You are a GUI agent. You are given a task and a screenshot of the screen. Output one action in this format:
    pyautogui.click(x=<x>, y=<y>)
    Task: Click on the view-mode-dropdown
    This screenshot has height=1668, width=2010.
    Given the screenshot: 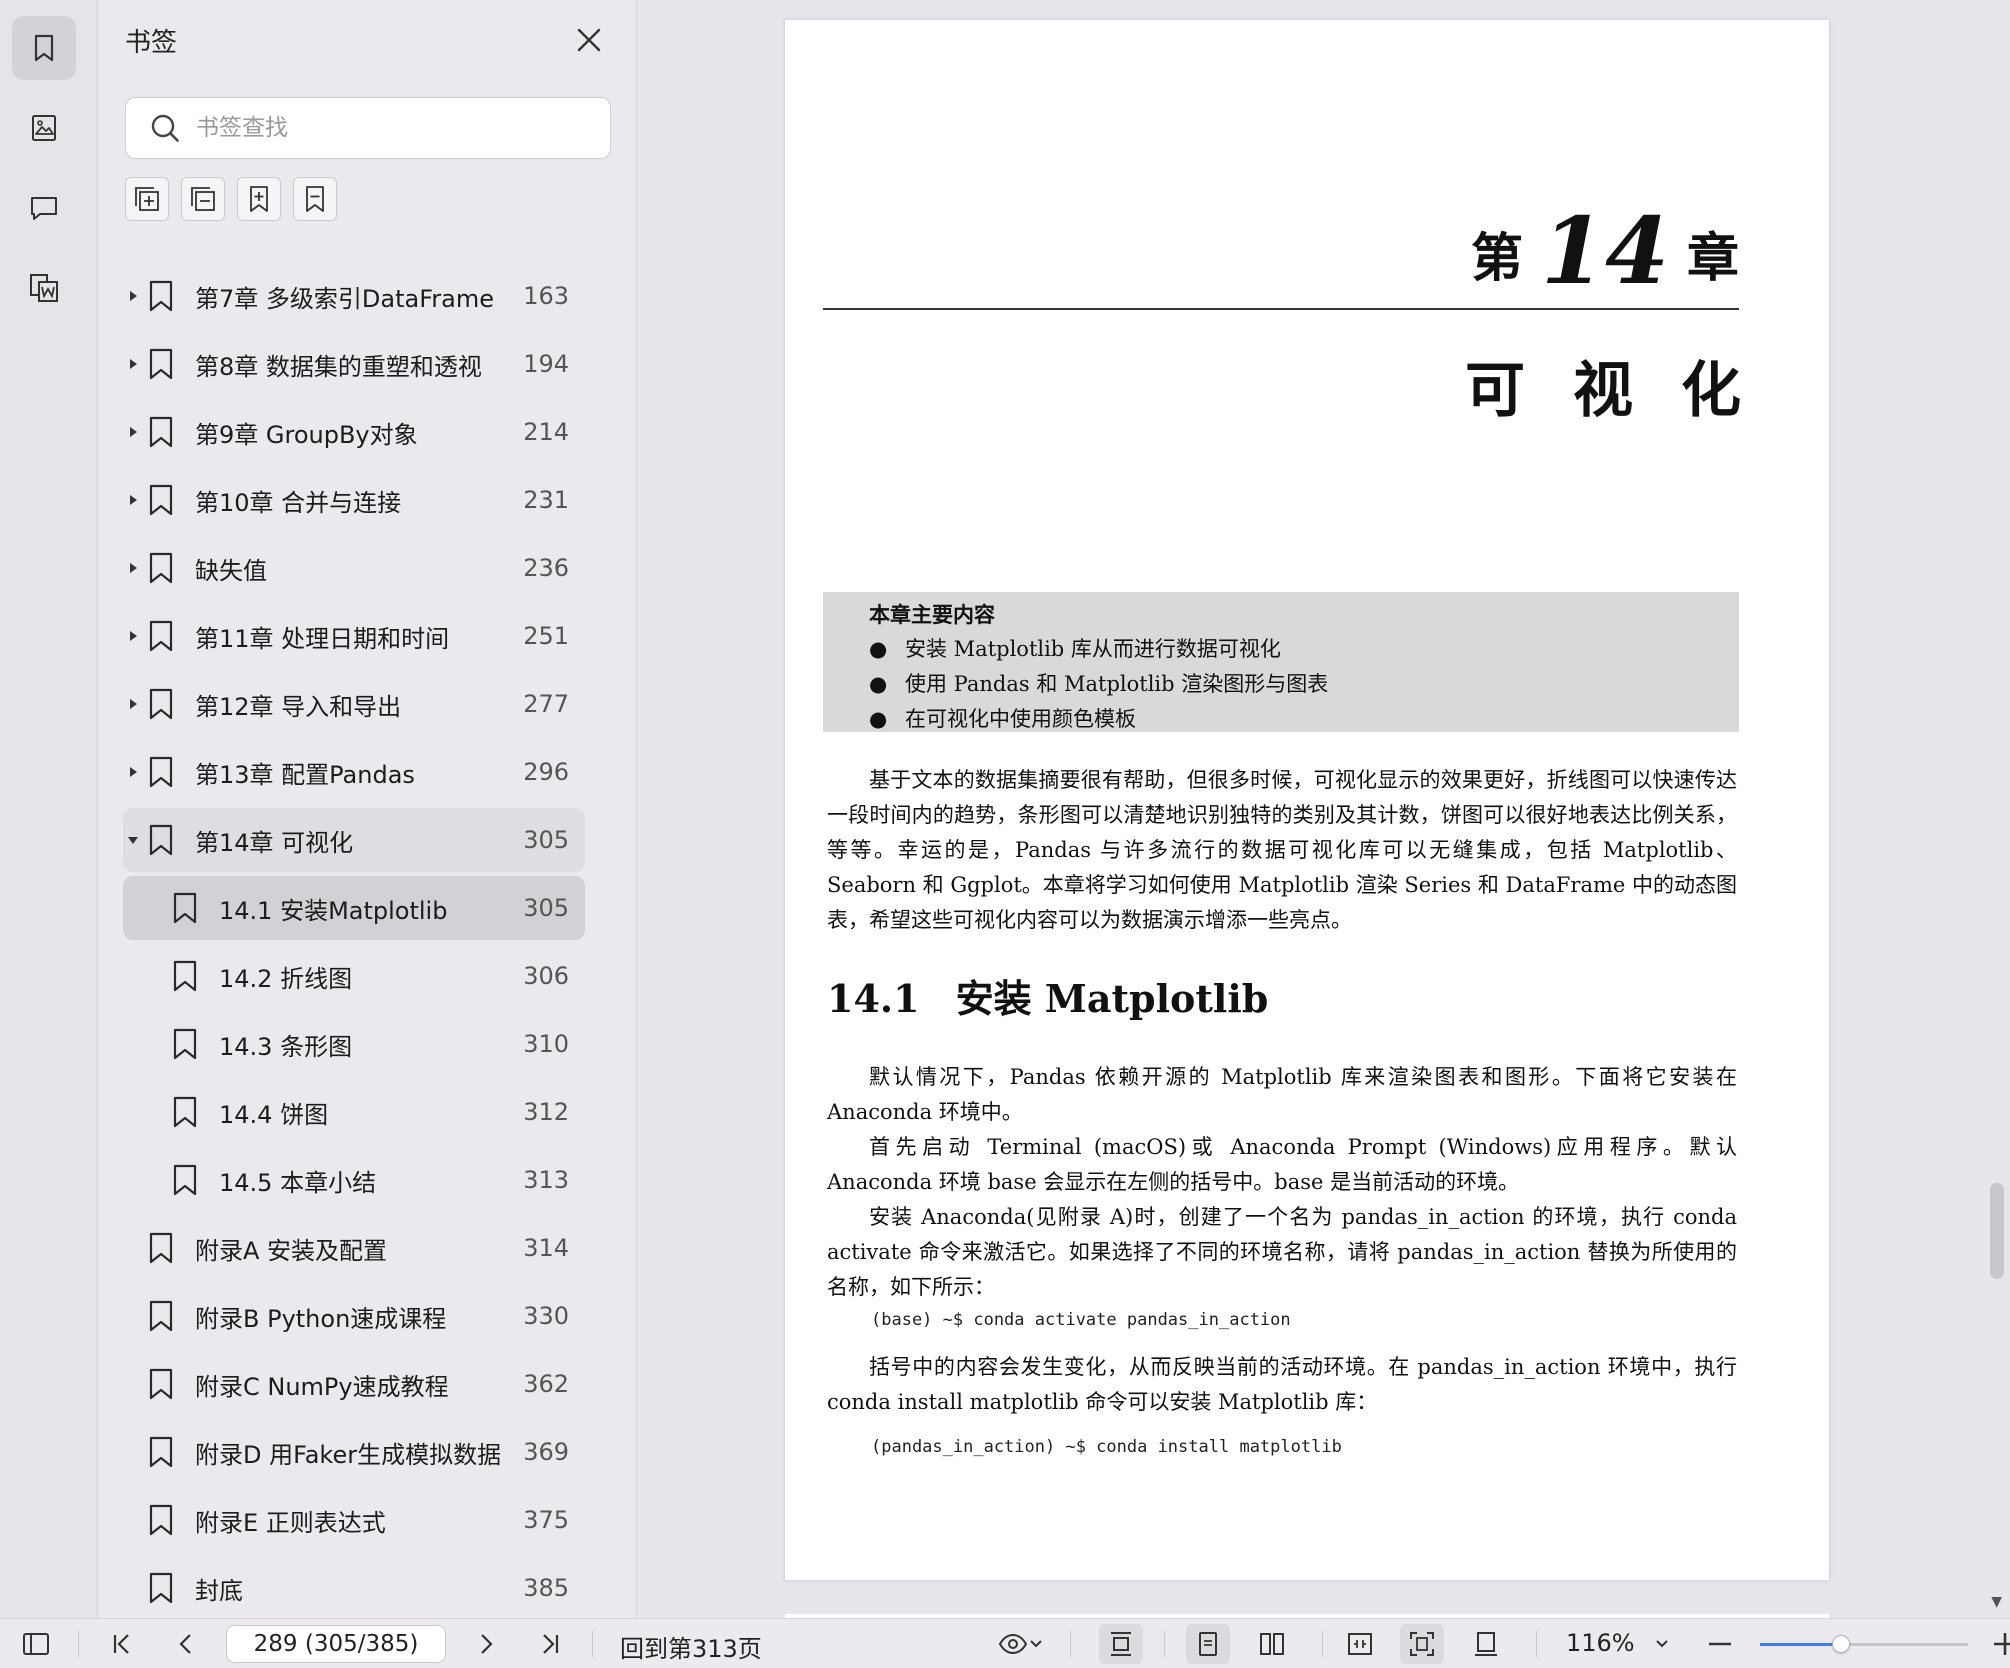 What is the action you would take?
    pyautogui.click(x=1020, y=1644)
    